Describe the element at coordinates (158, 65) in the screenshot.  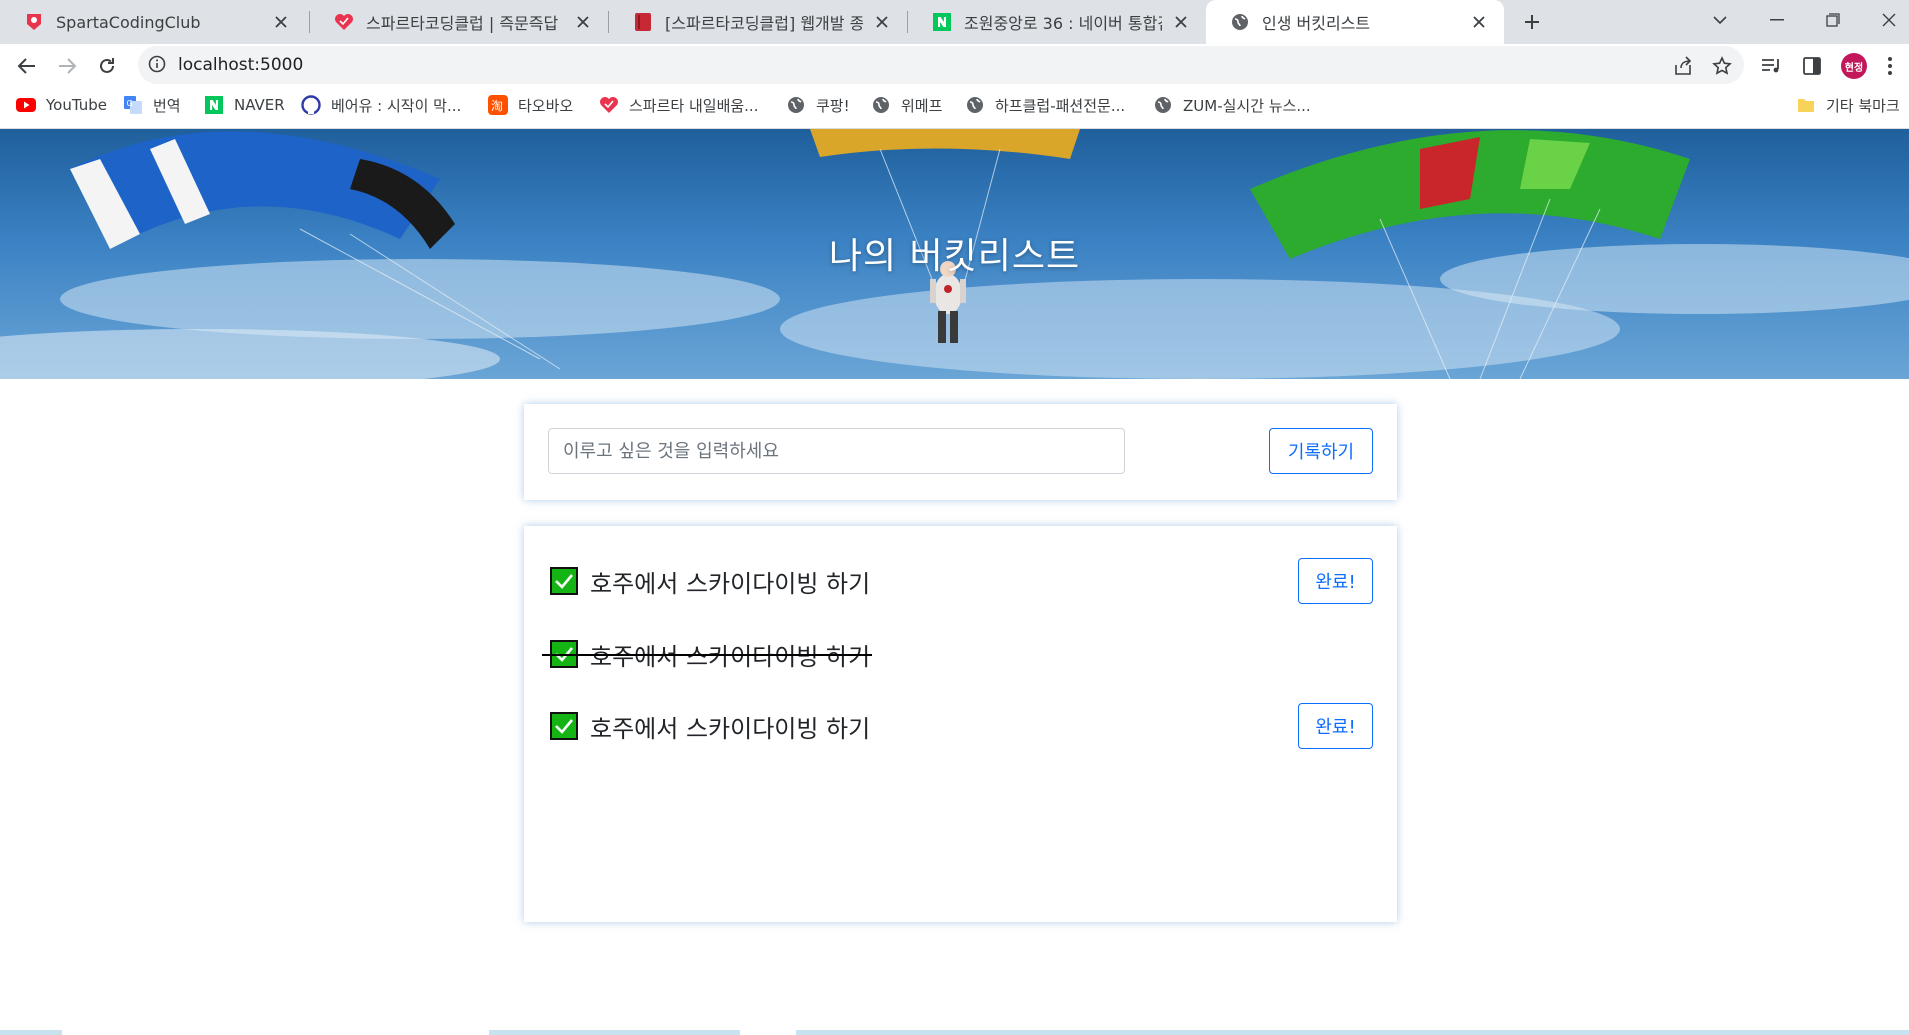
I see `site-info-icon` at that location.